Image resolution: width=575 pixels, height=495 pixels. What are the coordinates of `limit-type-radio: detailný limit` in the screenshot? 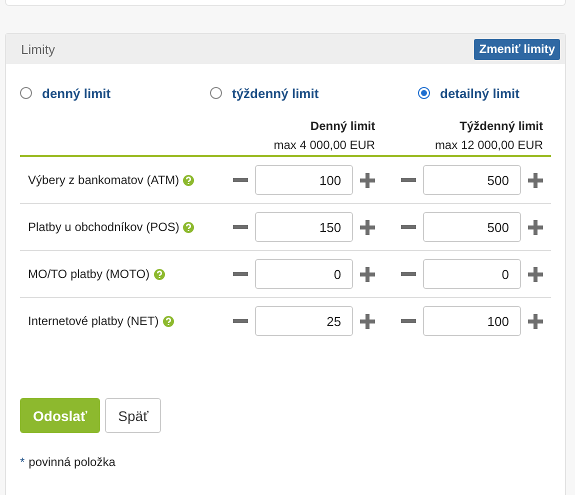 It's located at (469, 93).